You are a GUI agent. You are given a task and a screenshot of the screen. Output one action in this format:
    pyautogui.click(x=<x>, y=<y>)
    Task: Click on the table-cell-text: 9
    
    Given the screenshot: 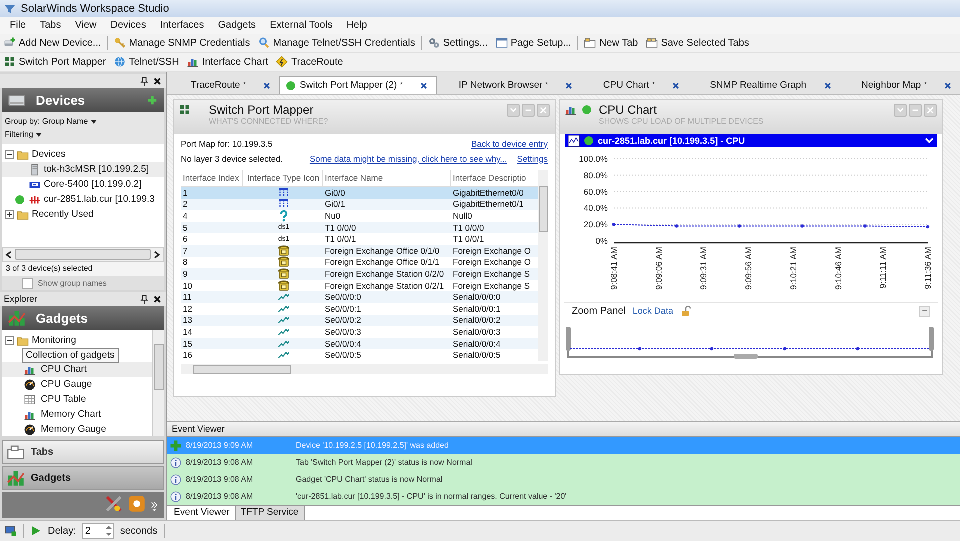 What is the action you would take?
    pyautogui.click(x=185, y=273)
    